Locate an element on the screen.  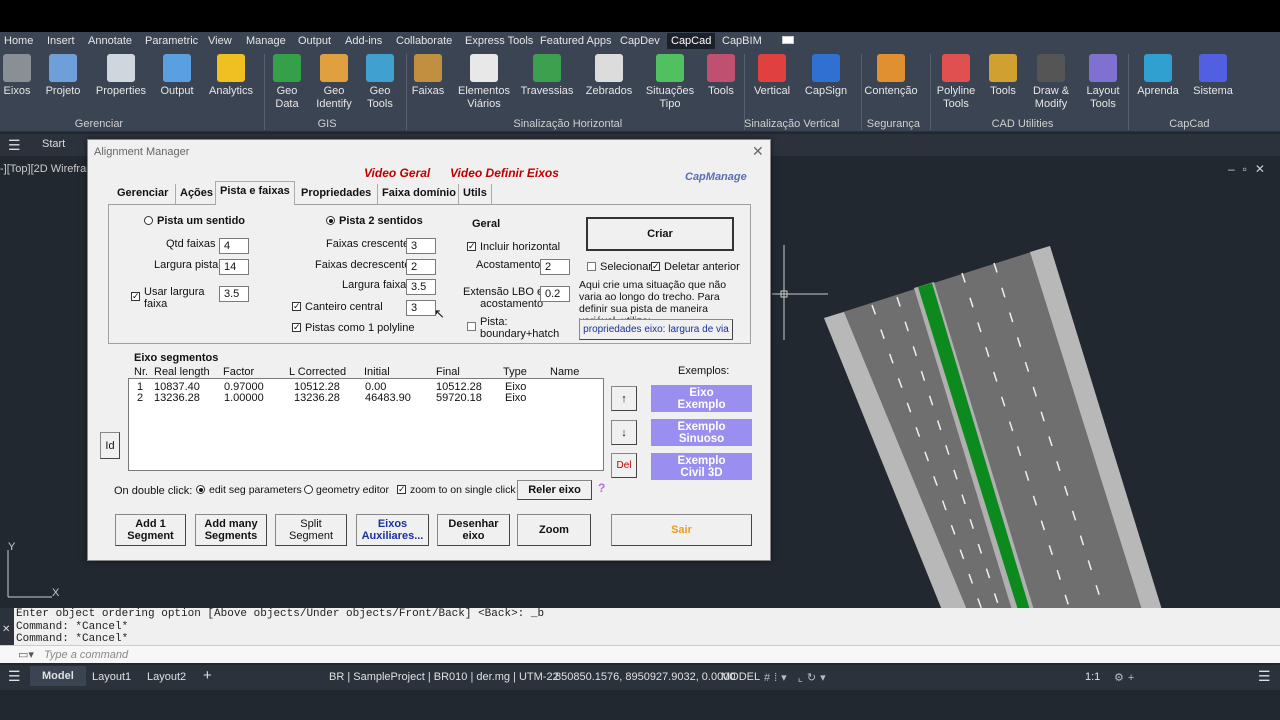
radio-dois-sentidos is located at coordinates (330, 220).